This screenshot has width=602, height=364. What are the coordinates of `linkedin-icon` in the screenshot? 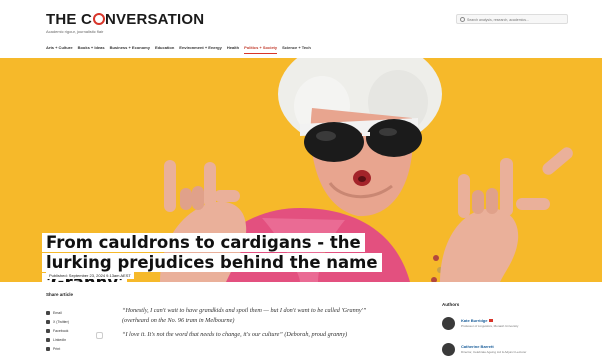 It's located at (48, 339).